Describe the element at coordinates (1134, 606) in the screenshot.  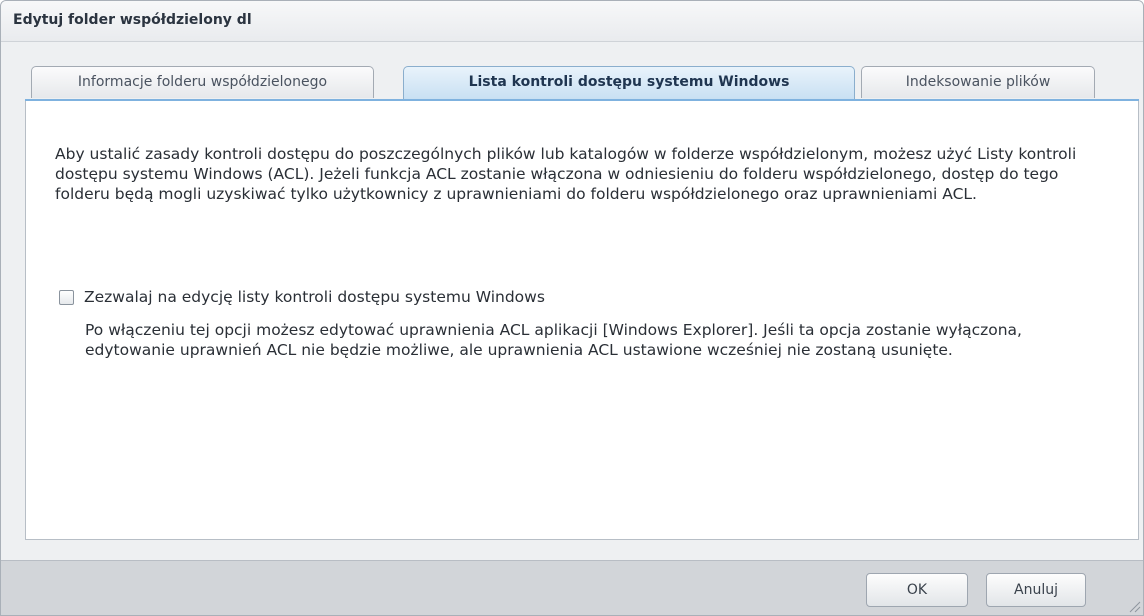
I see `resize-grip-icon` at that location.